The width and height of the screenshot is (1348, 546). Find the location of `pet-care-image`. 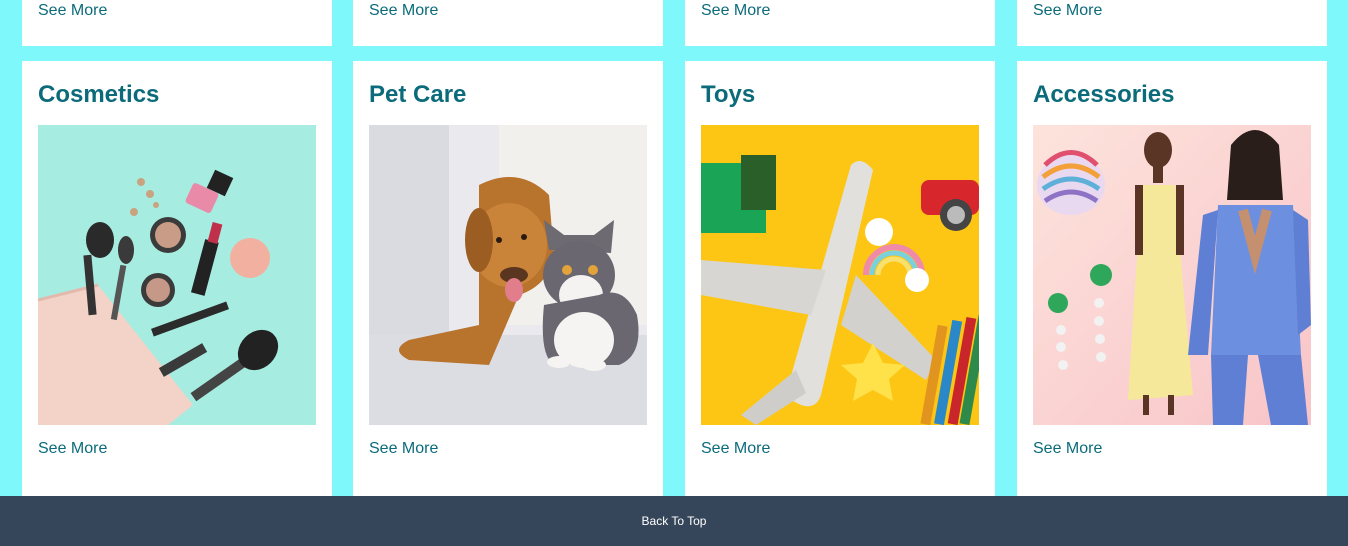

pet-care-image is located at coordinates (508, 275).